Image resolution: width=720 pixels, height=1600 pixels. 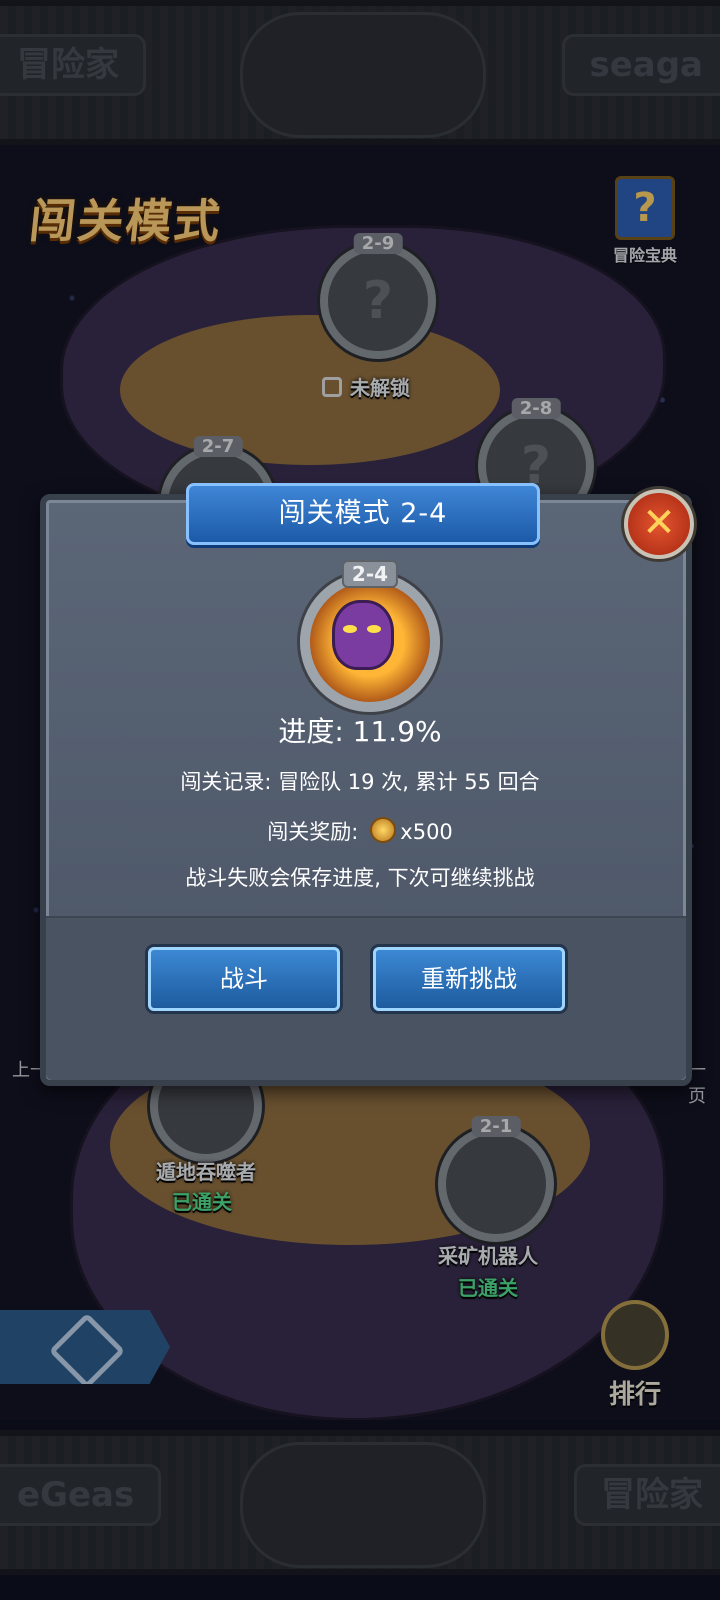 I want to click on reward-row: 闯关奖励: x500, so click(x=360, y=831).